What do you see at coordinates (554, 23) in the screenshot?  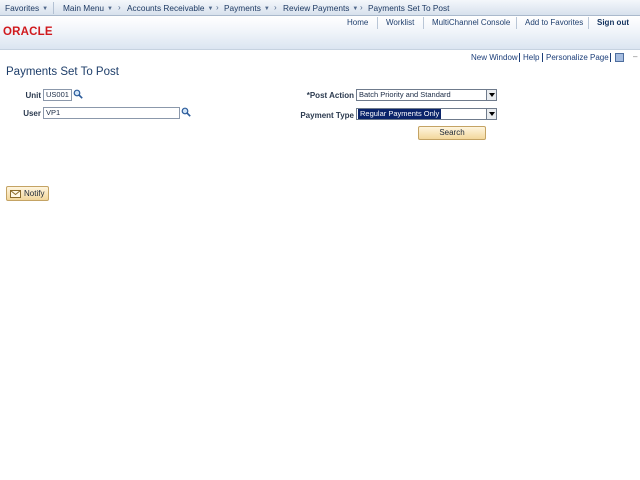 I see `add-to-favorites-link: Add to Favorites` at bounding box center [554, 23].